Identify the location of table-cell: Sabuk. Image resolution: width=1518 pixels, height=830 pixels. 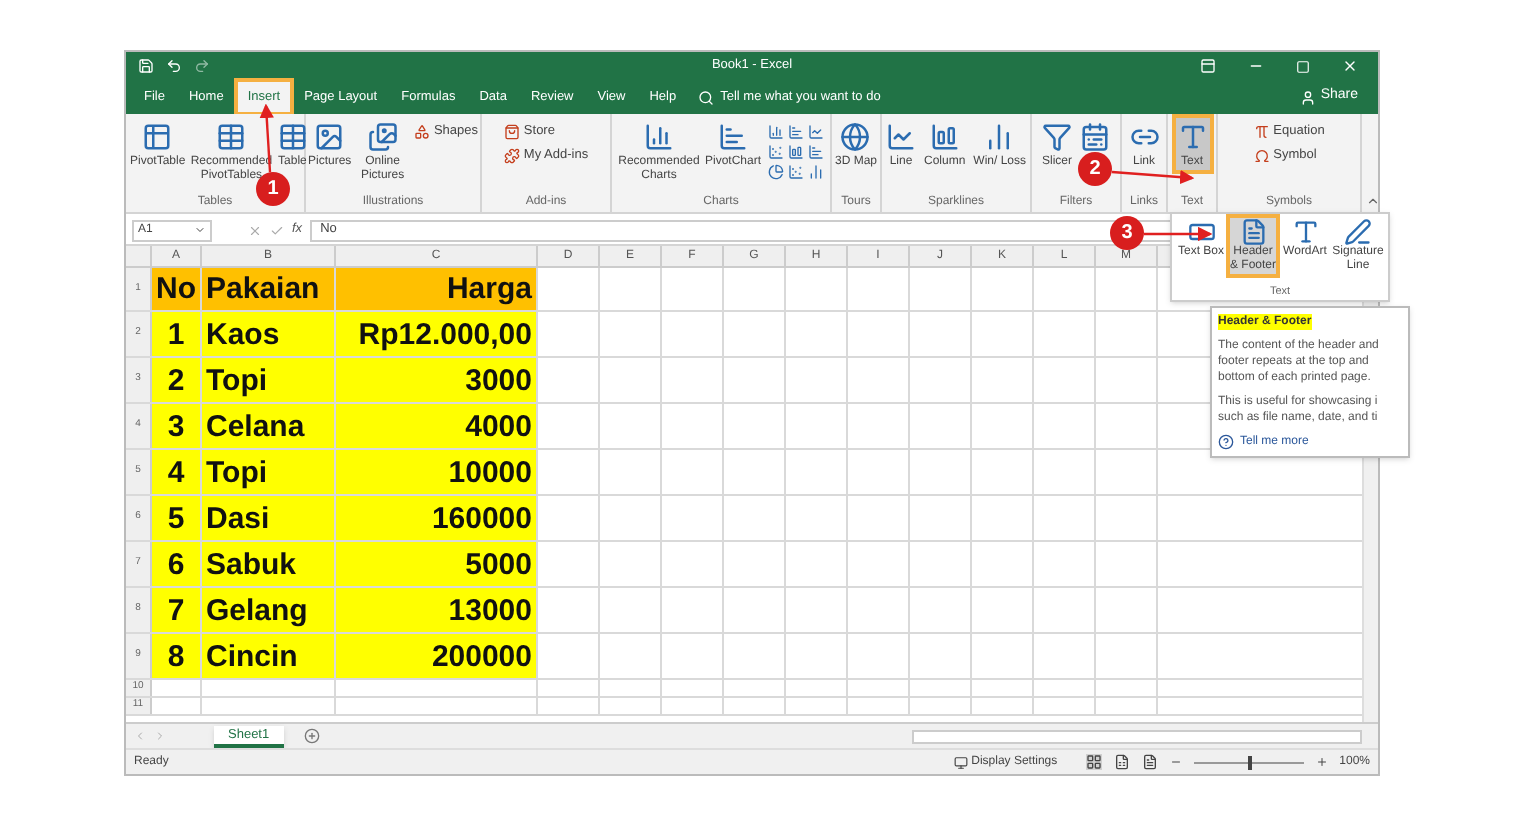
(269, 564).